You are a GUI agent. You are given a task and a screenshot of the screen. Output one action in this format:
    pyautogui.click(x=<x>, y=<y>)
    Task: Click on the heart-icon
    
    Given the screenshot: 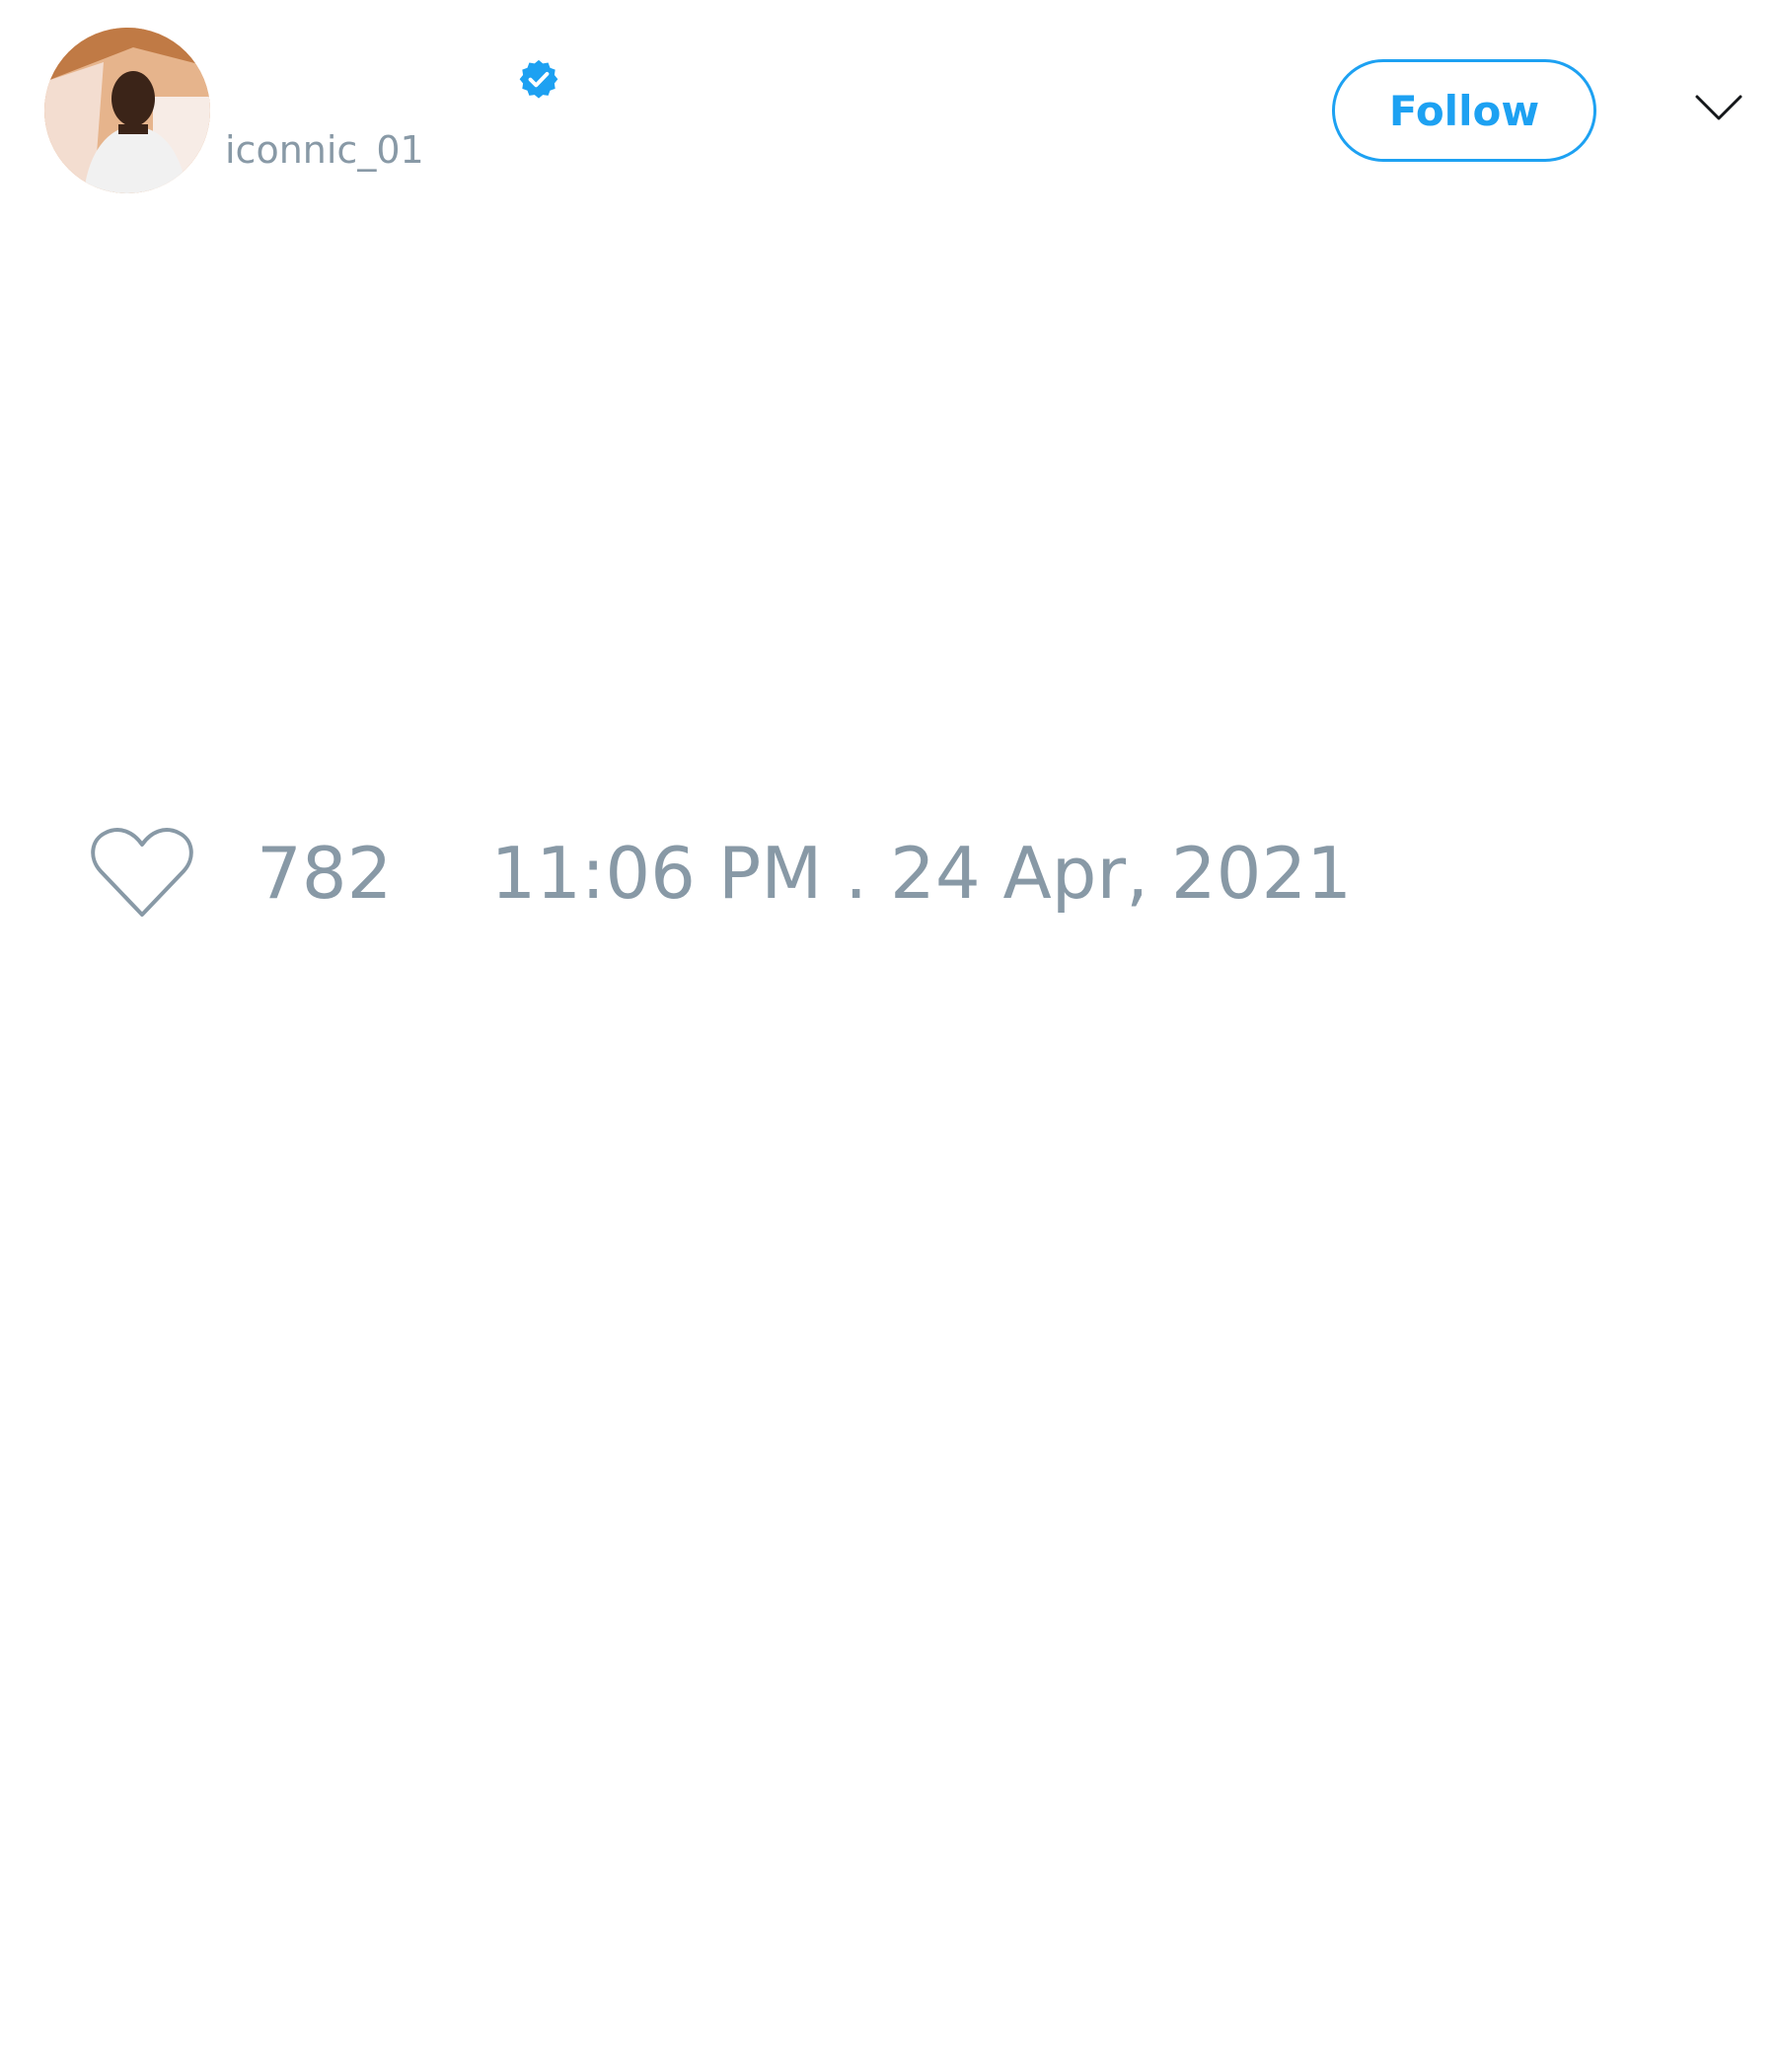 What is the action you would take?
    pyautogui.click(x=142, y=874)
    